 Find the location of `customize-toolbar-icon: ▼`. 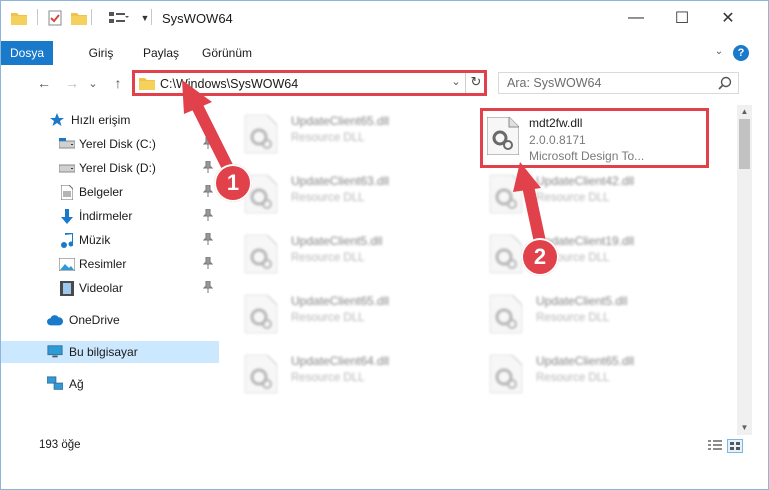

customize-toolbar-icon: ▼ is located at coordinates (145, 18).